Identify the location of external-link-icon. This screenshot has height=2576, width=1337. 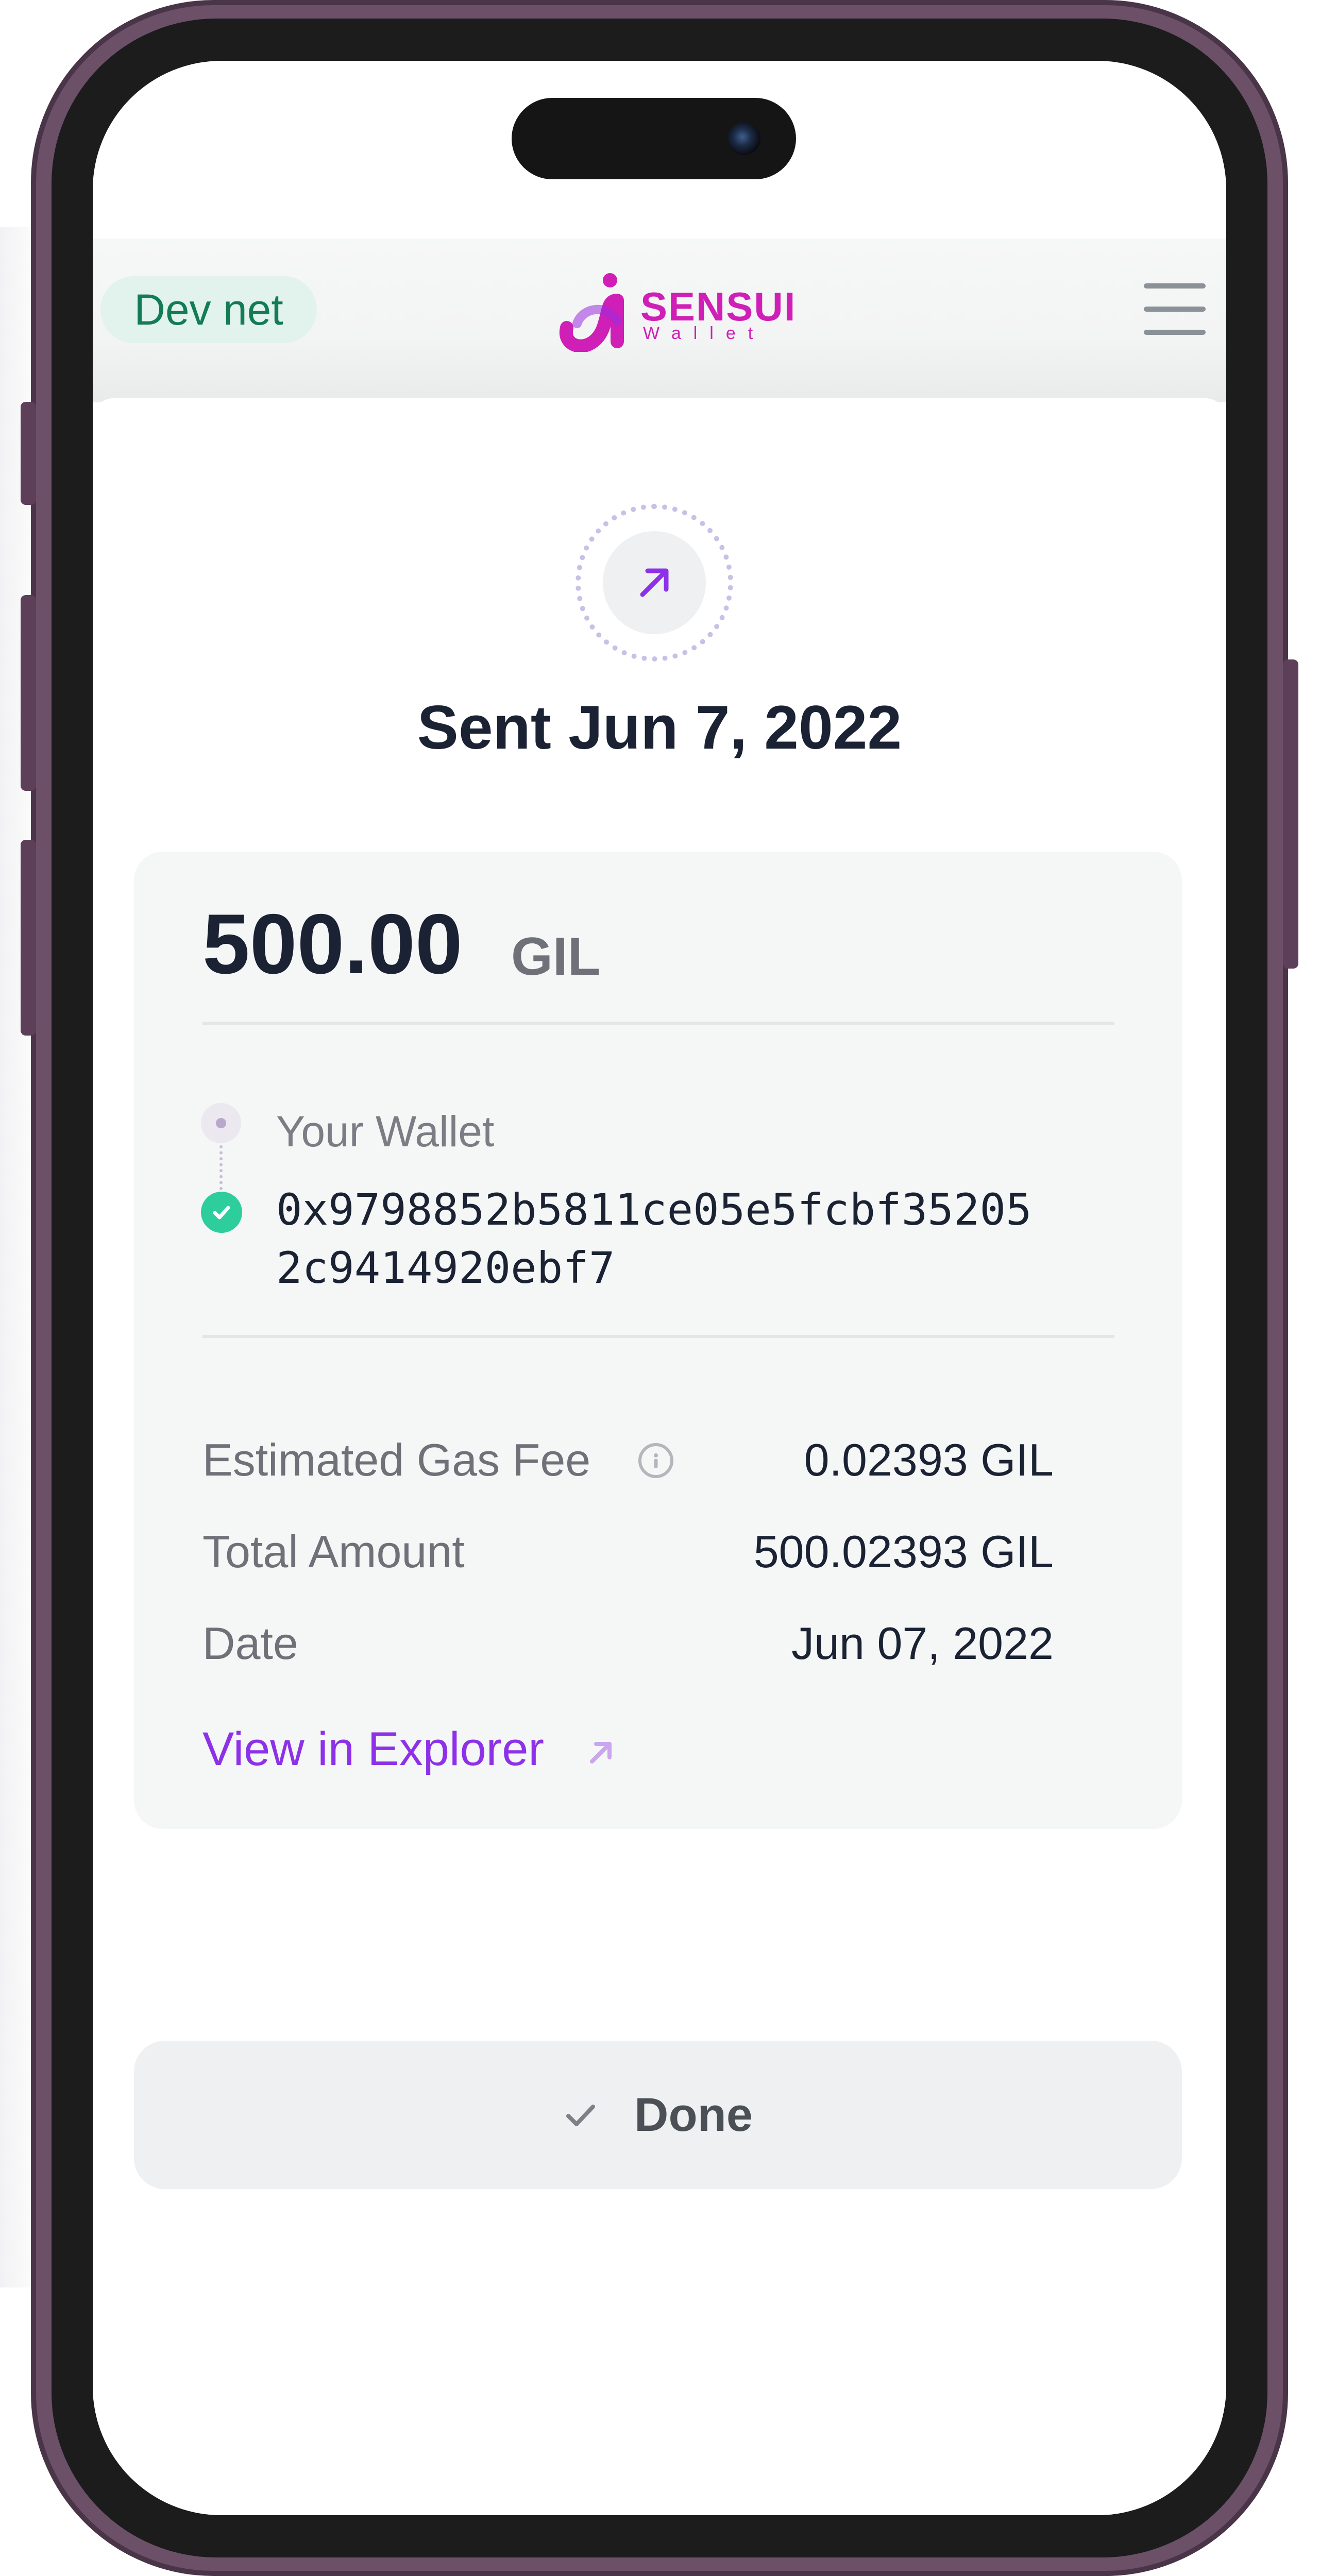
(601, 1752).